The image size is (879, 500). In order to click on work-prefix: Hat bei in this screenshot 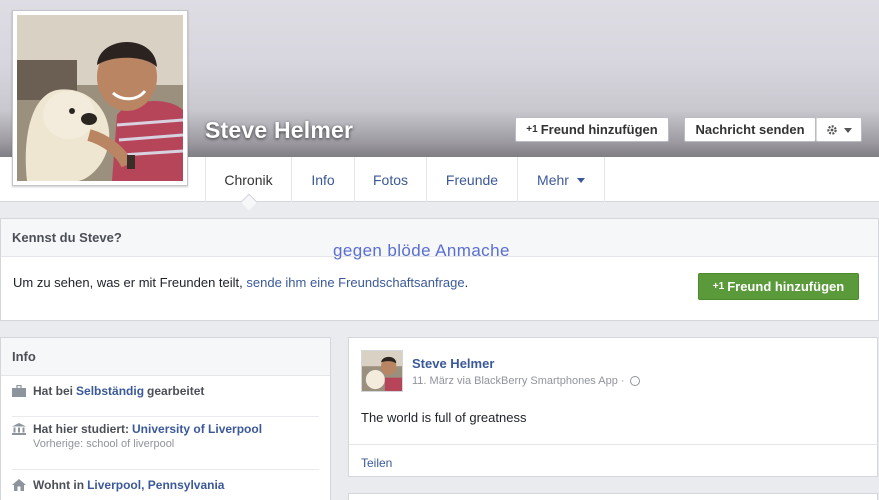, I will do `click(53, 391)`.